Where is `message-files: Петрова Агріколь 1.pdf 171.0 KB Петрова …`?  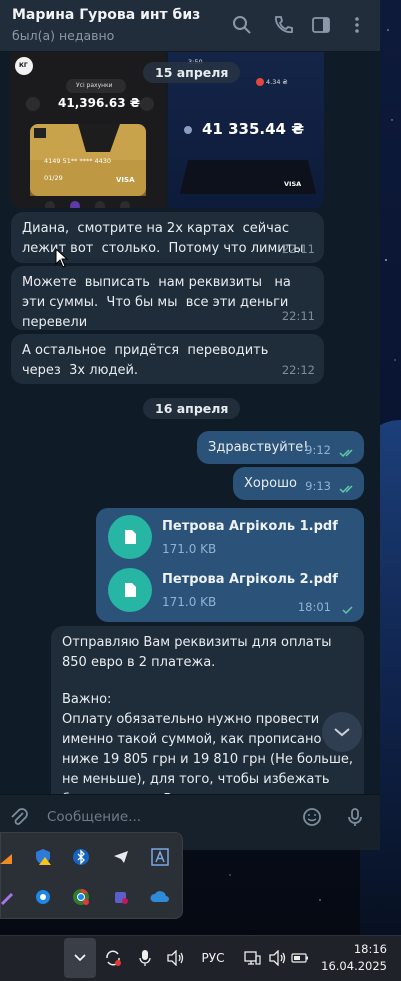 message-files: Петрова Агріколь 1.pdf 171.0 KB Петрова … is located at coordinates (230, 565).